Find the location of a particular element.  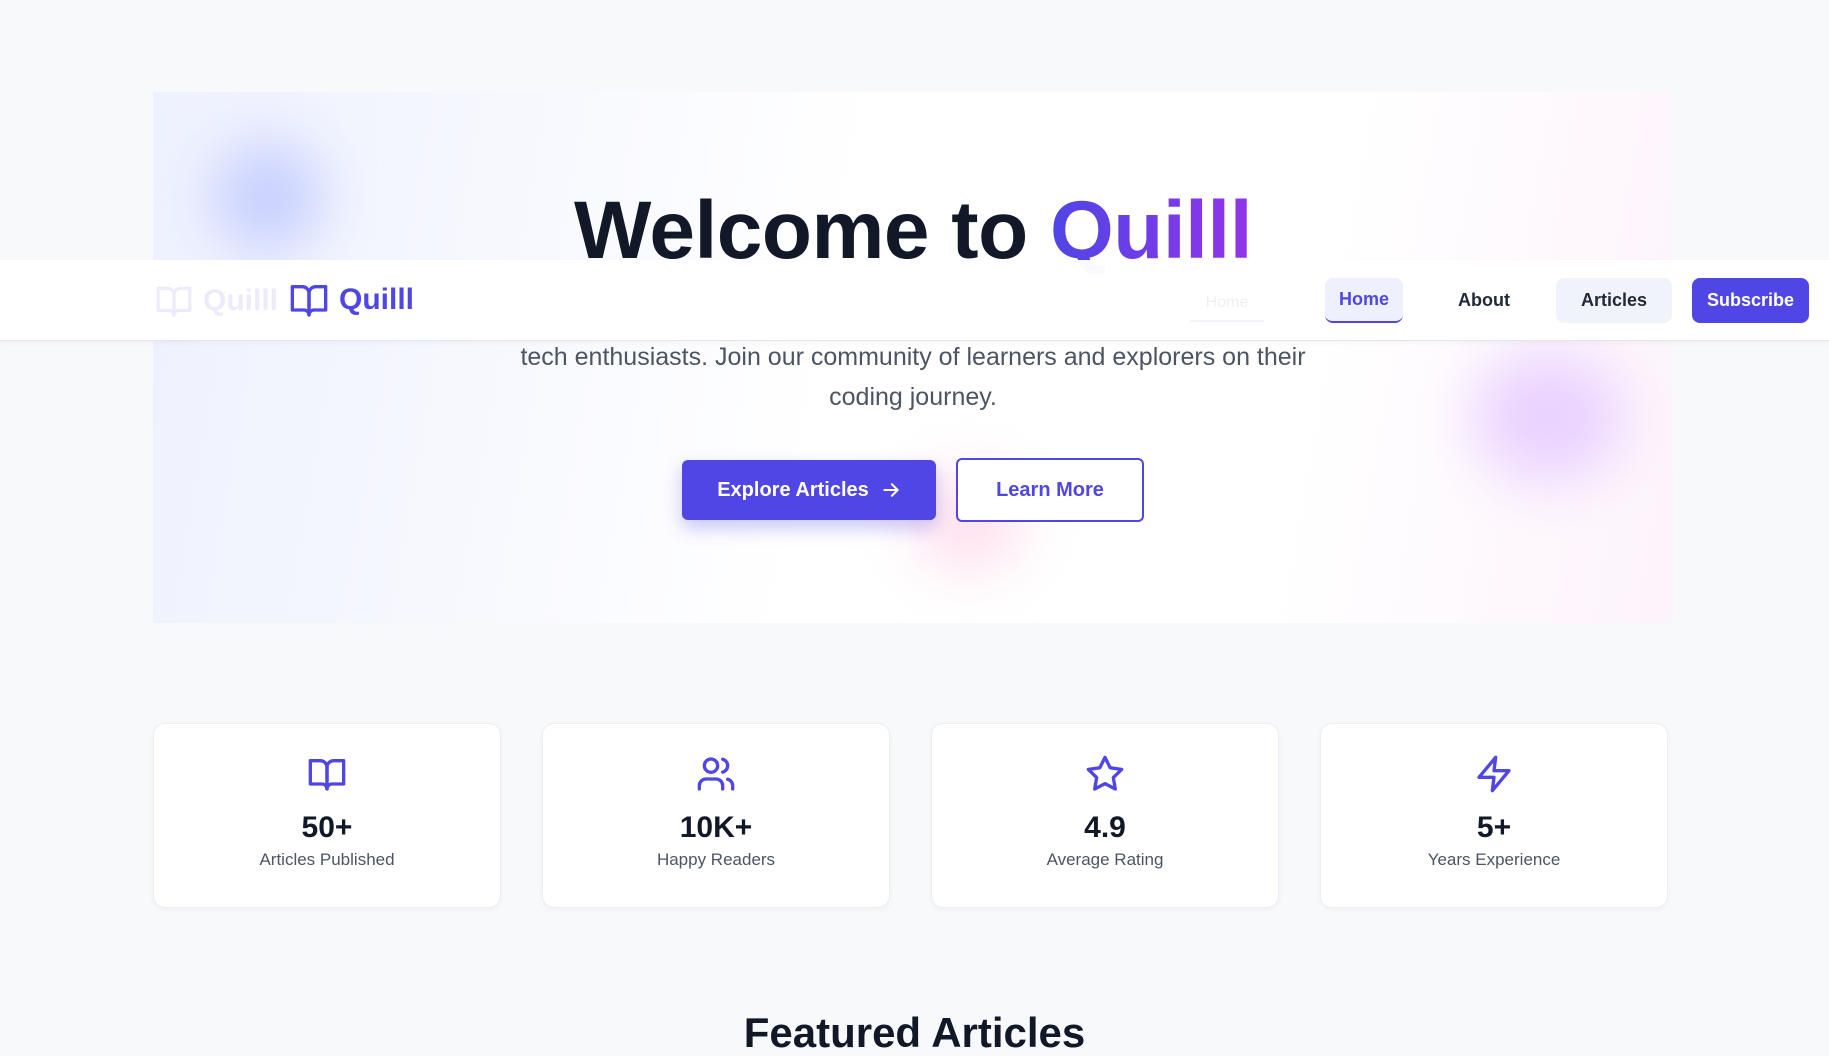

stat-card: 5+ Years Experience is located at coordinates (1494, 815).